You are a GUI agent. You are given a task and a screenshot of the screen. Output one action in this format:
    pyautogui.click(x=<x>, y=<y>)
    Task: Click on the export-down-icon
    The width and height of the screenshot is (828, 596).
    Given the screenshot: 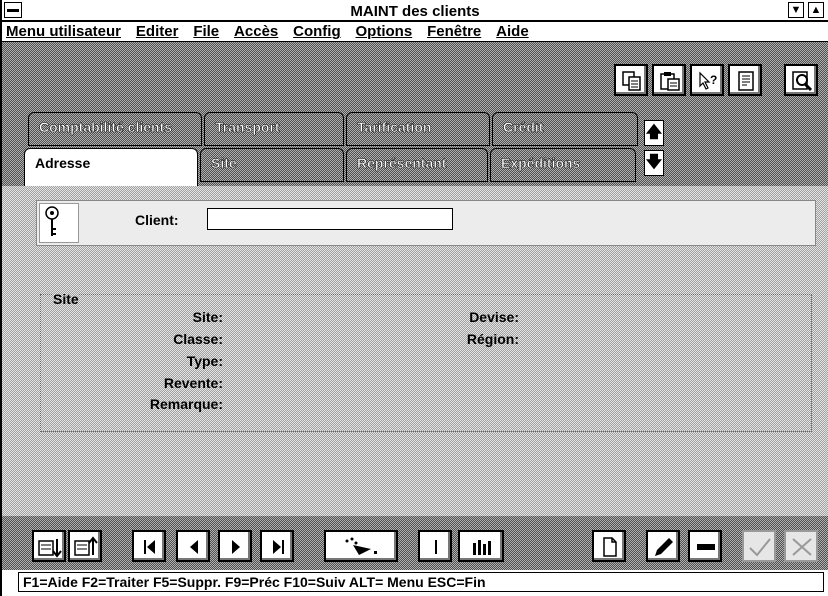 What is the action you would take?
    pyautogui.click(x=50, y=548)
    